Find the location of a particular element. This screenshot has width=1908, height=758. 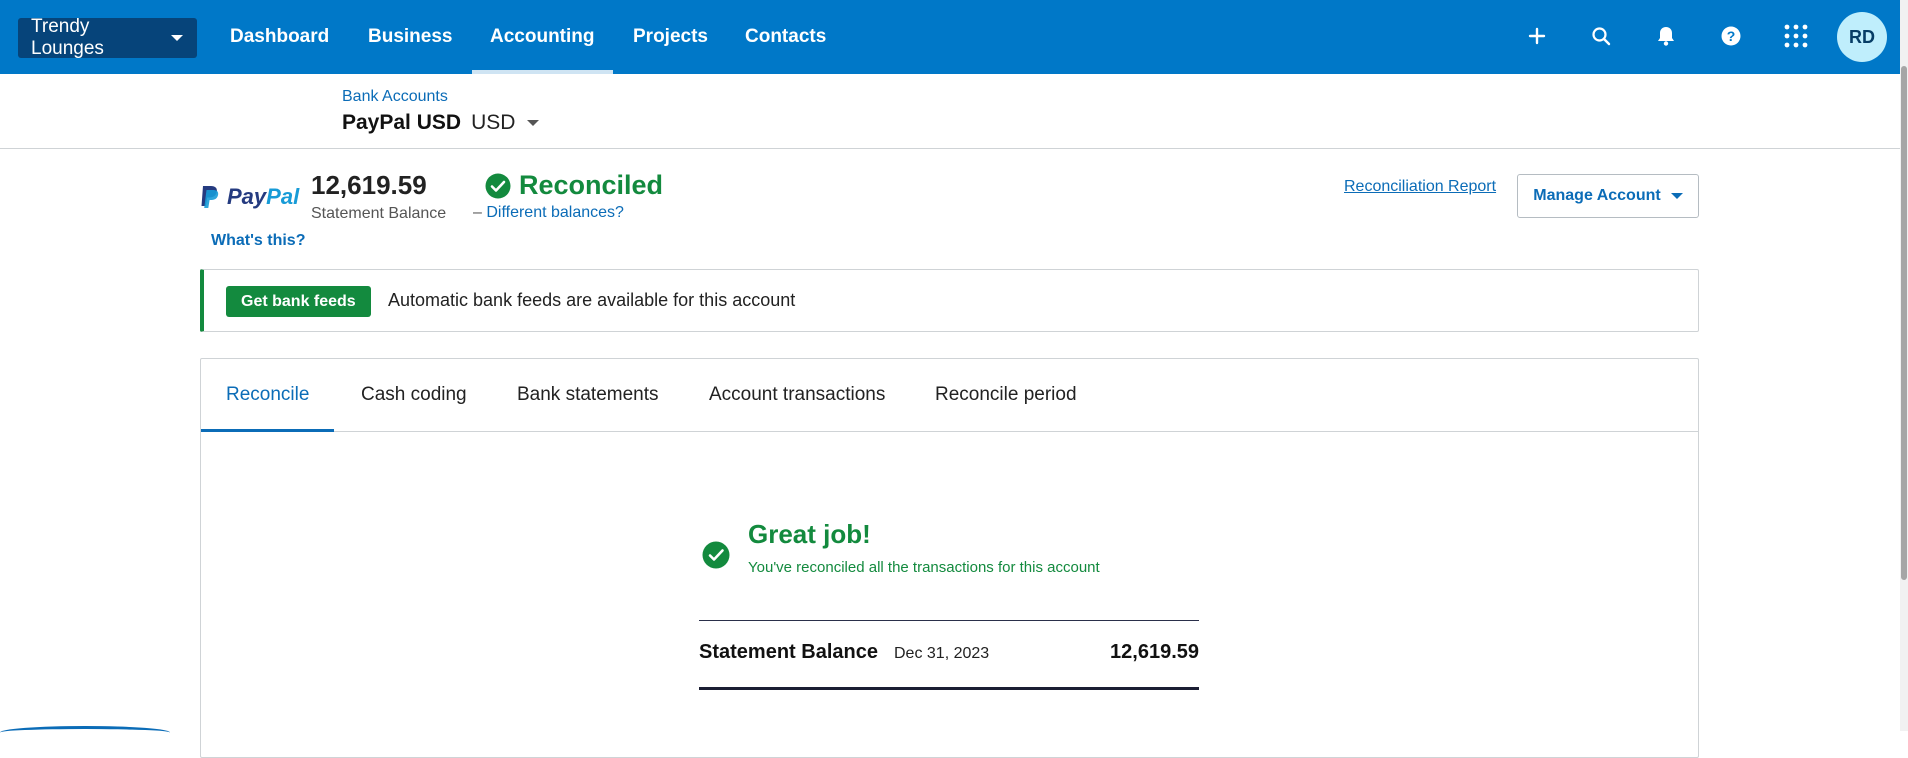

great-job-title: Great job! is located at coordinates (809, 534).